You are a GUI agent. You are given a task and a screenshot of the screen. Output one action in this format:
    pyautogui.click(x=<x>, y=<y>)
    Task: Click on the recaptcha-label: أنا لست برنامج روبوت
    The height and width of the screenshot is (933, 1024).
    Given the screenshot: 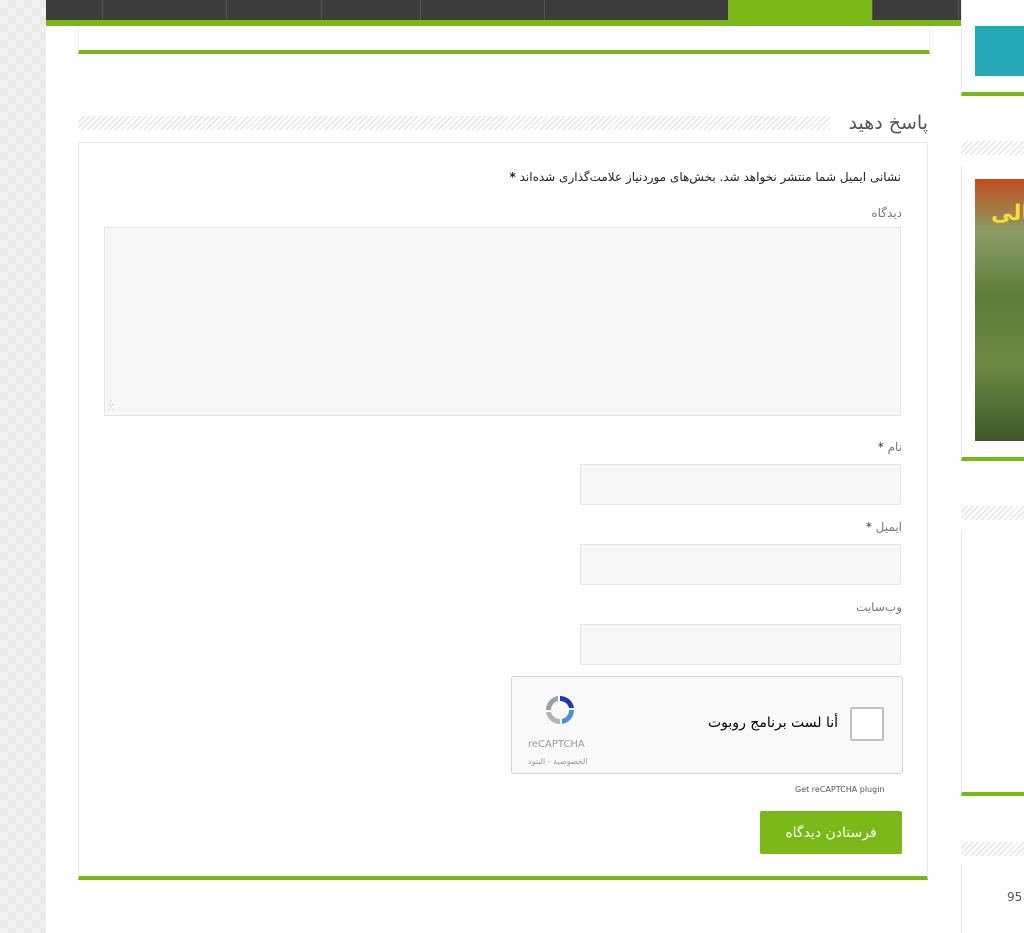 What is the action you would take?
    pyautogui.click(x=773, y=723)
    